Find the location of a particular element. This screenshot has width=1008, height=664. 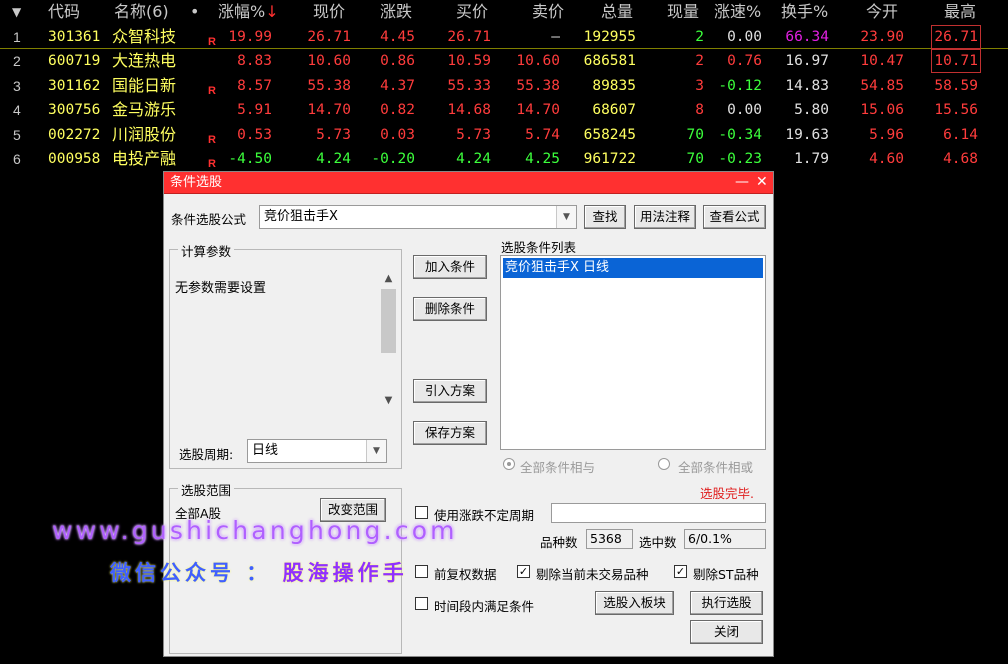

row-bid: 55.33 is located at coordinates (469, 85).